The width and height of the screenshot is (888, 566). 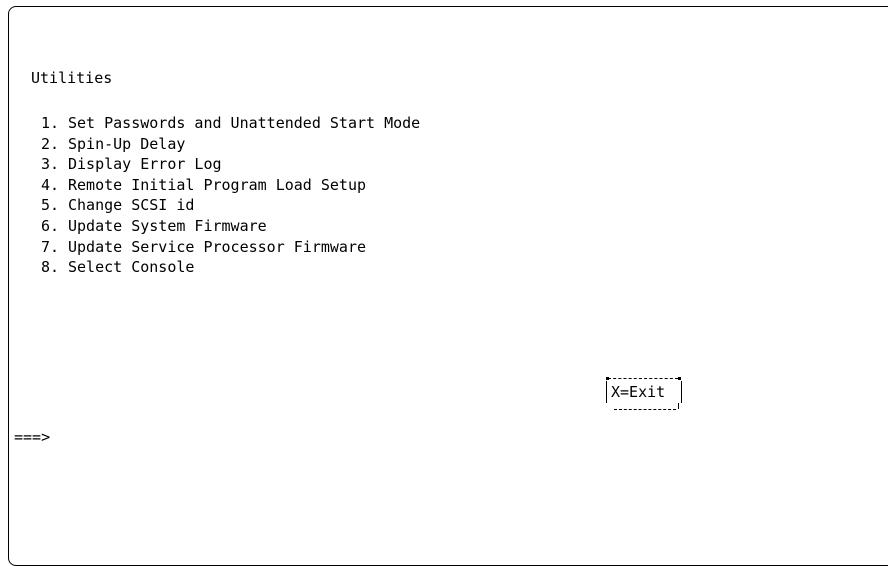 What do you see at coordinates (72, 78) in the screenshot?
I see `page-title: Utilities` at bounding box center [72, 78].